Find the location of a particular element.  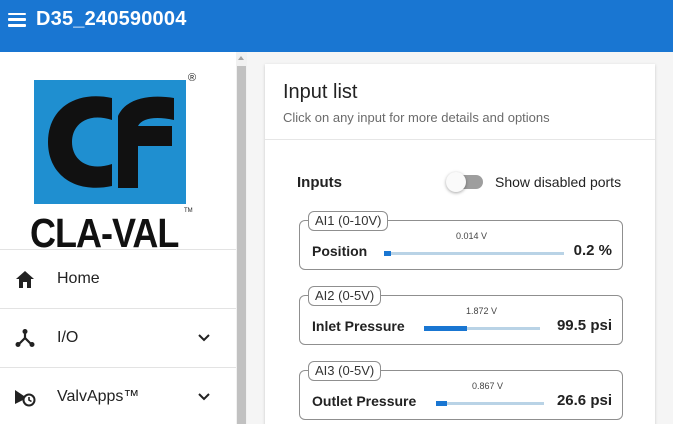

input-tag: AI1 (0-10V) is located at coordinates (348, 221).